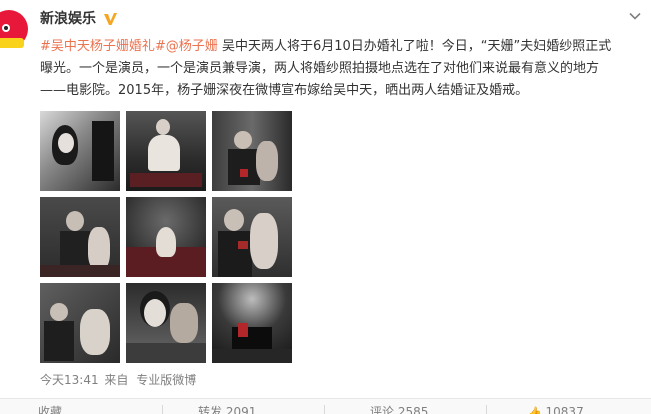 The height and width of the screenshot is (414, 651). Describe the element at coordinates (535, 410) in the screenshot. I see `thumbs-up-icon: 👍` at that location.